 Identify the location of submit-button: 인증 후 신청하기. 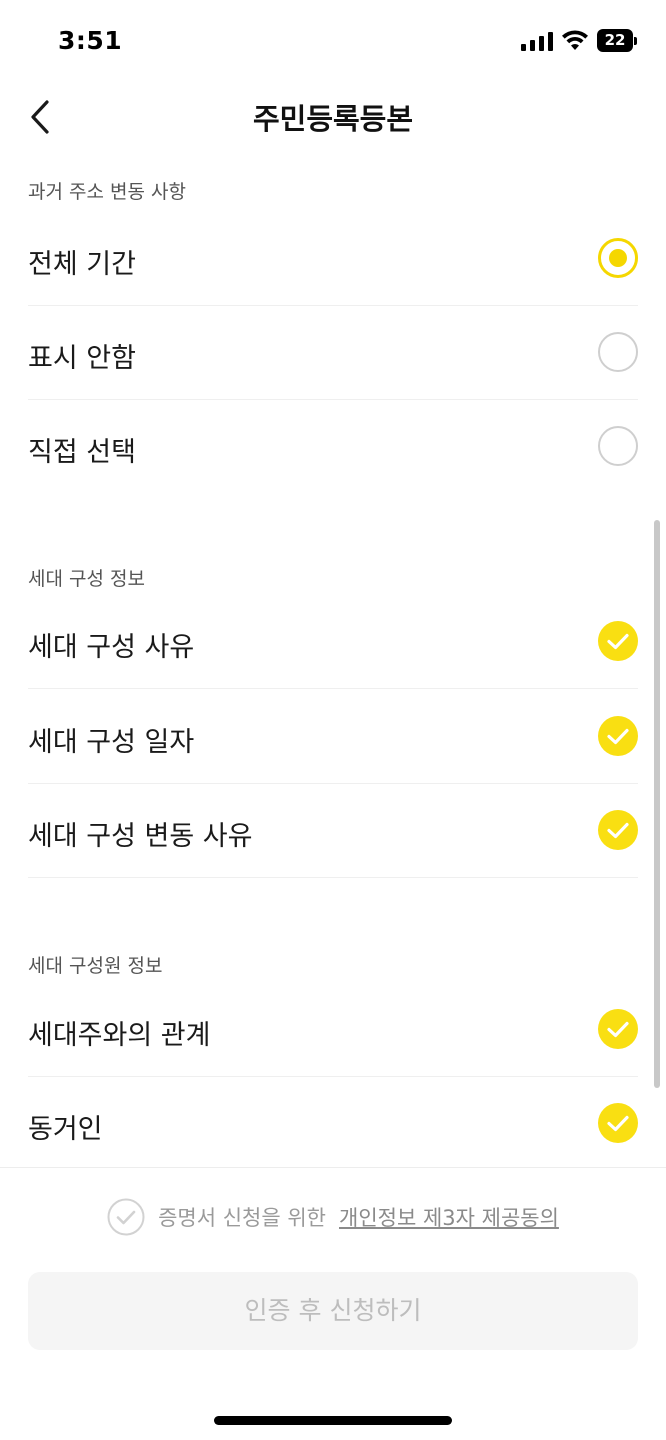
(333, 1311).